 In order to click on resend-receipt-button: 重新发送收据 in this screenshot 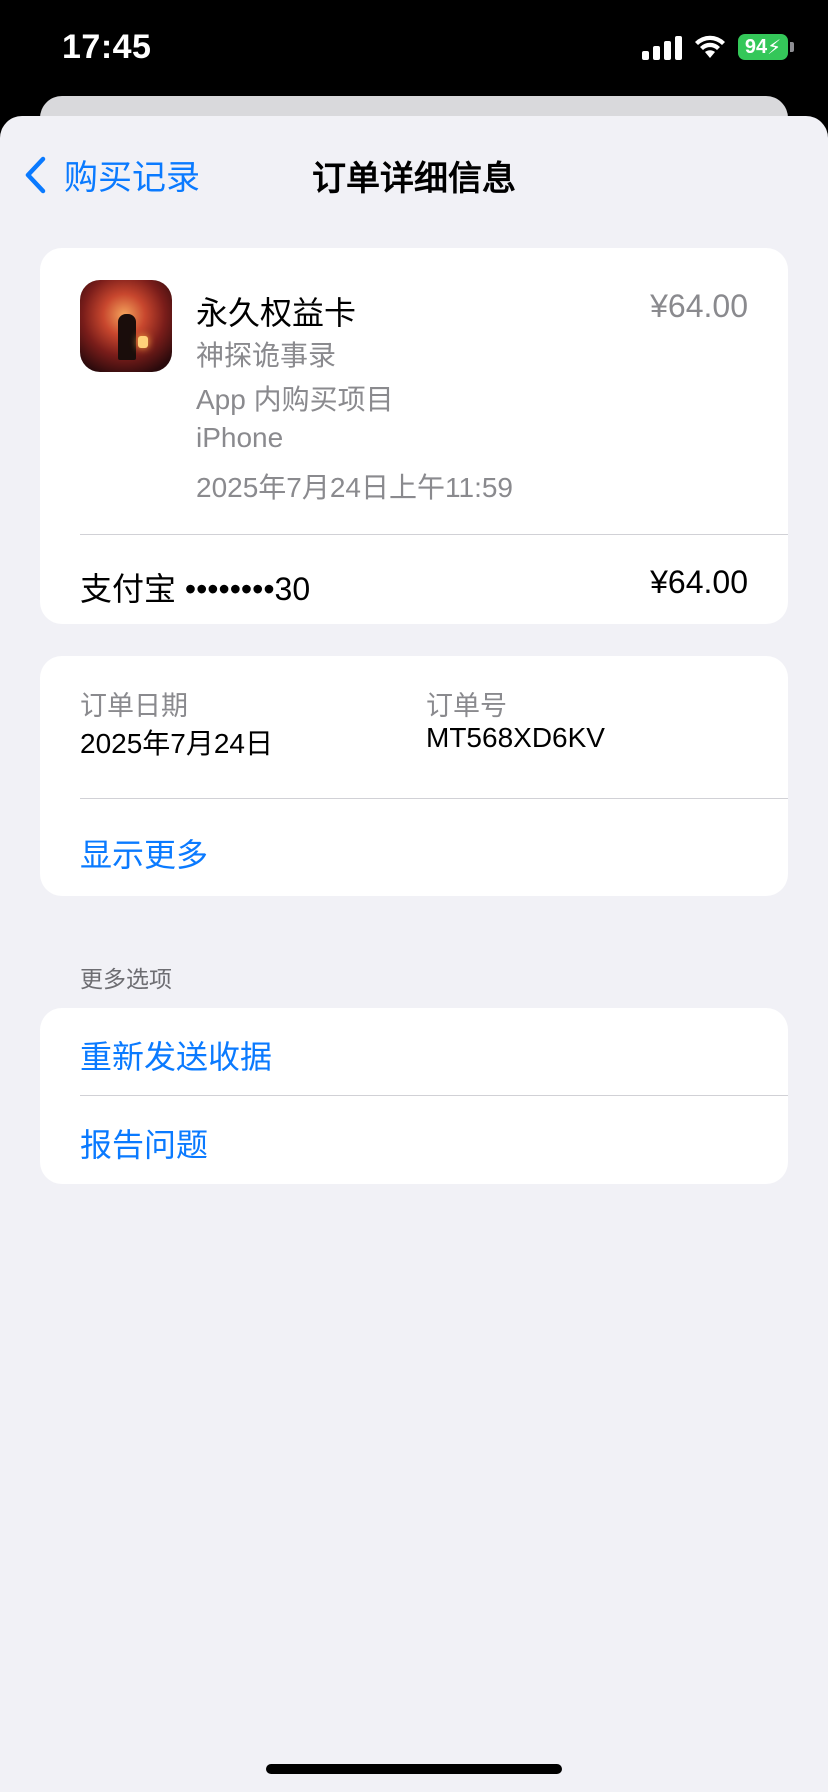, I will do `click(176, 1055)`.